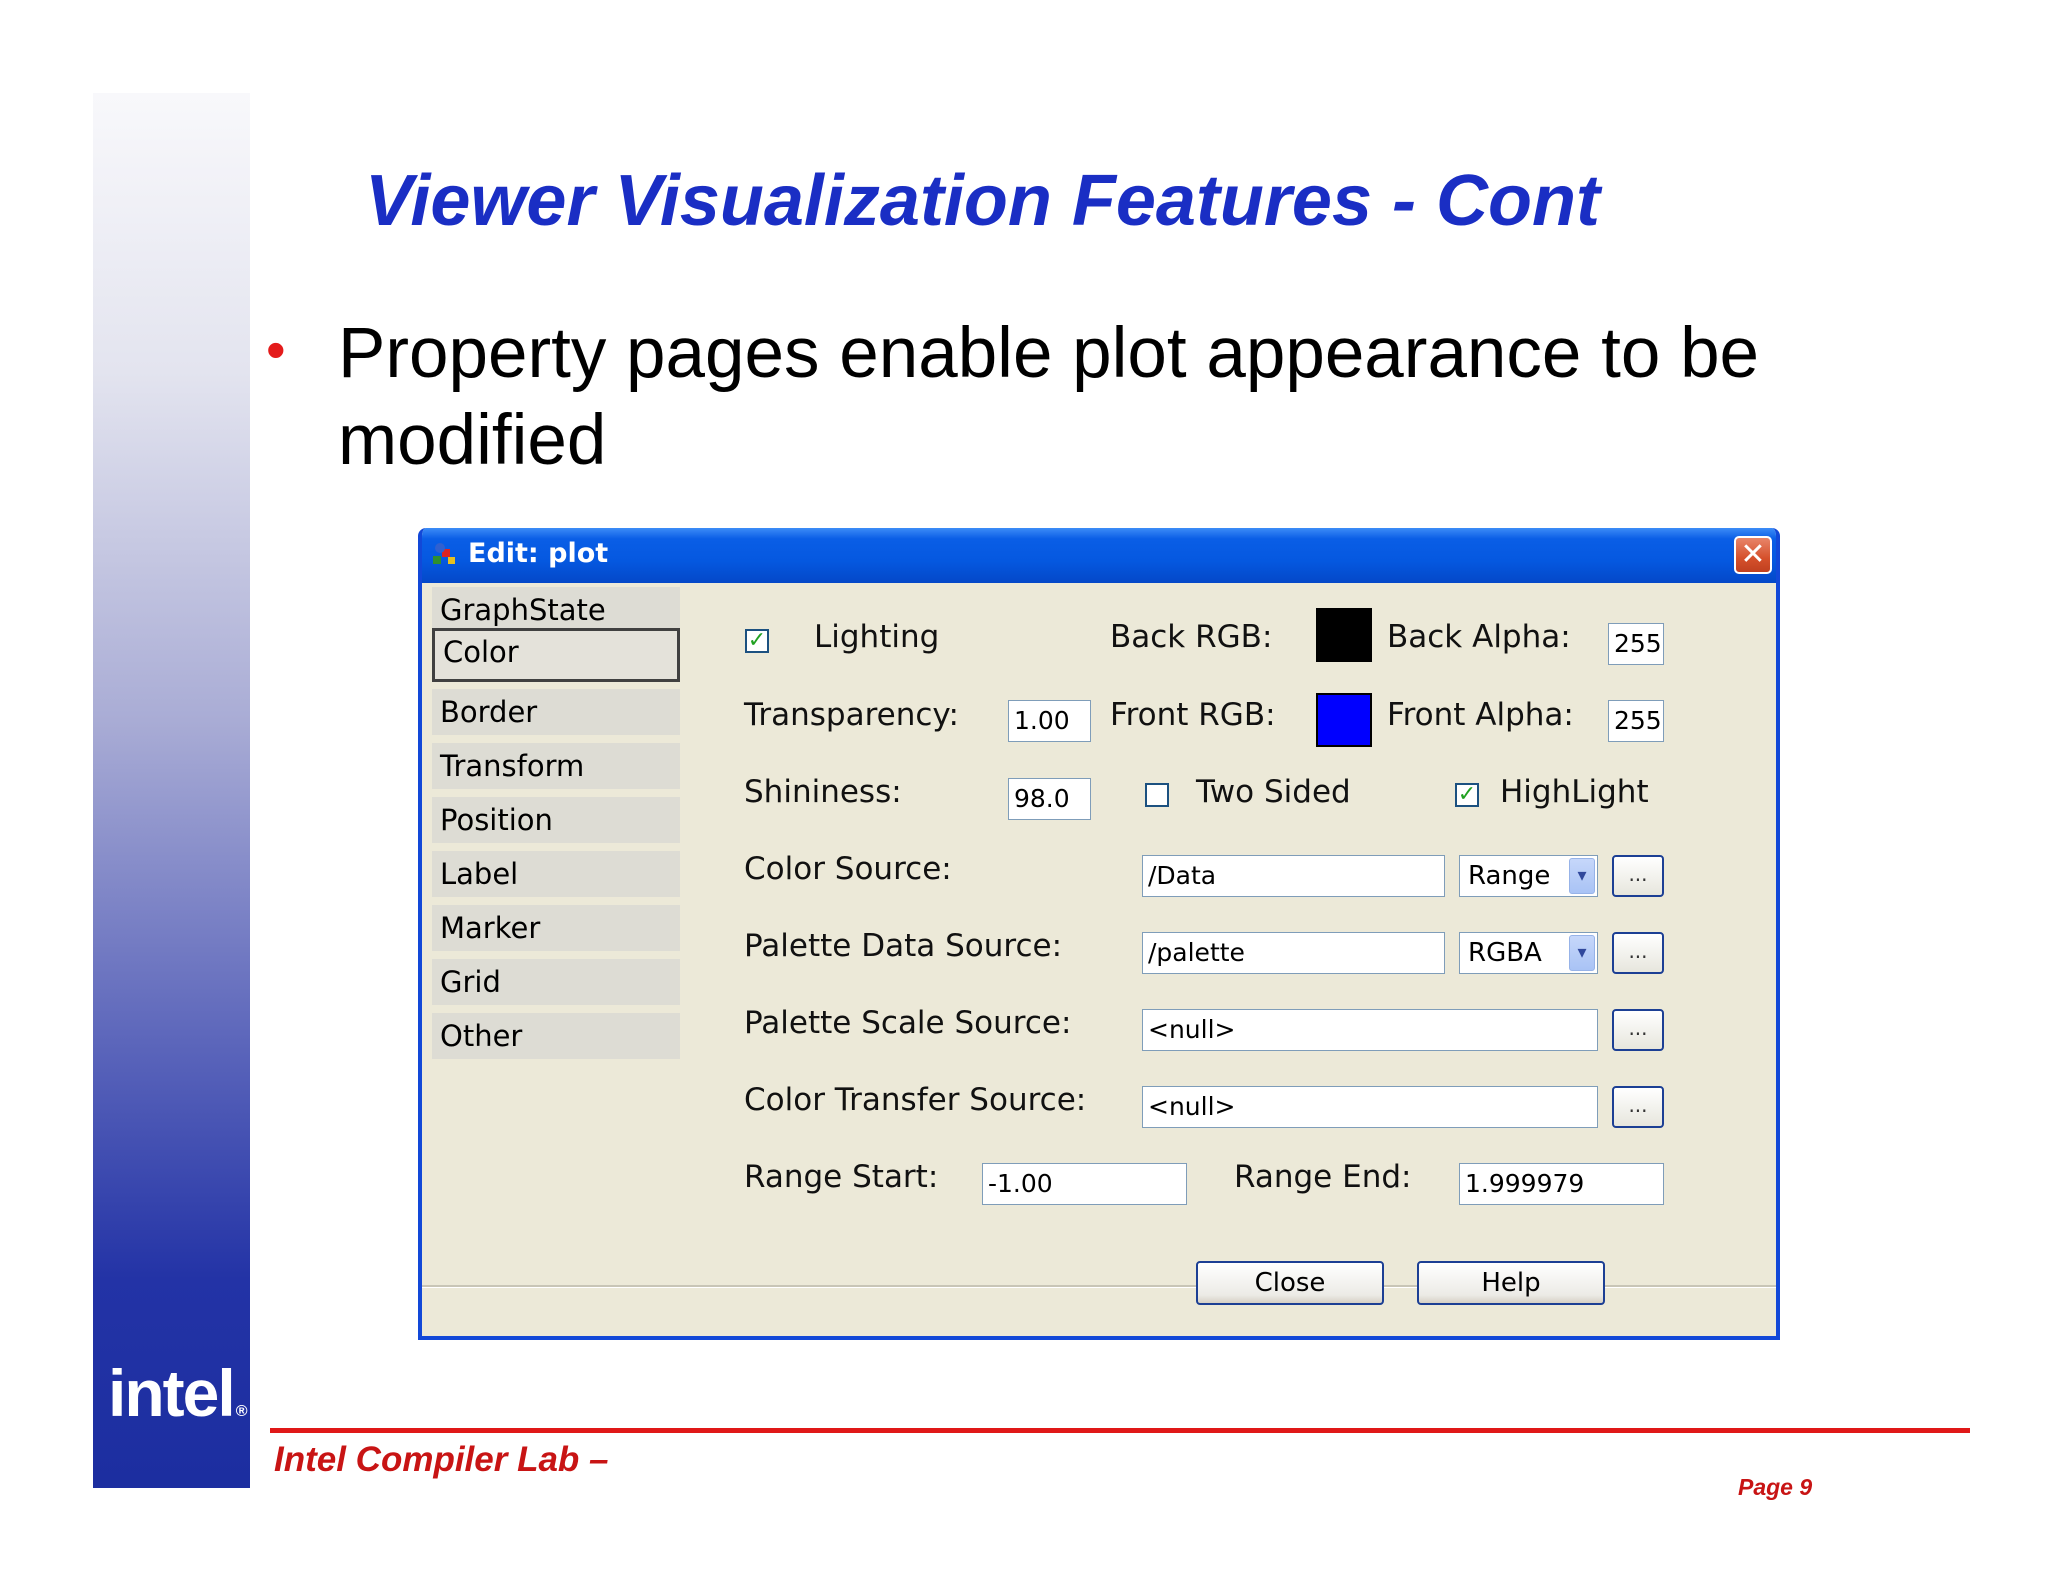  Describe the element at coordinates (1574, 792) in the screenshot. I see `highlight-label: HighLight` at that location.